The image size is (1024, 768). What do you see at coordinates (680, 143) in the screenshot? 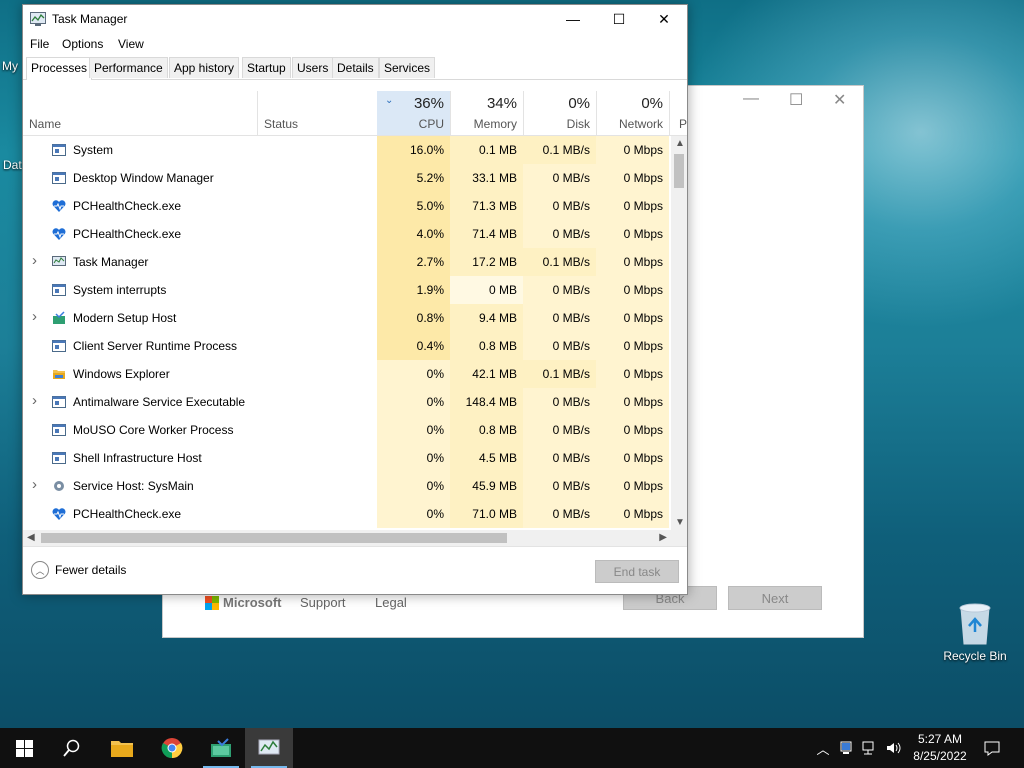
I see `scroll-up-icon: ▲` at bounding box center [680, 143].